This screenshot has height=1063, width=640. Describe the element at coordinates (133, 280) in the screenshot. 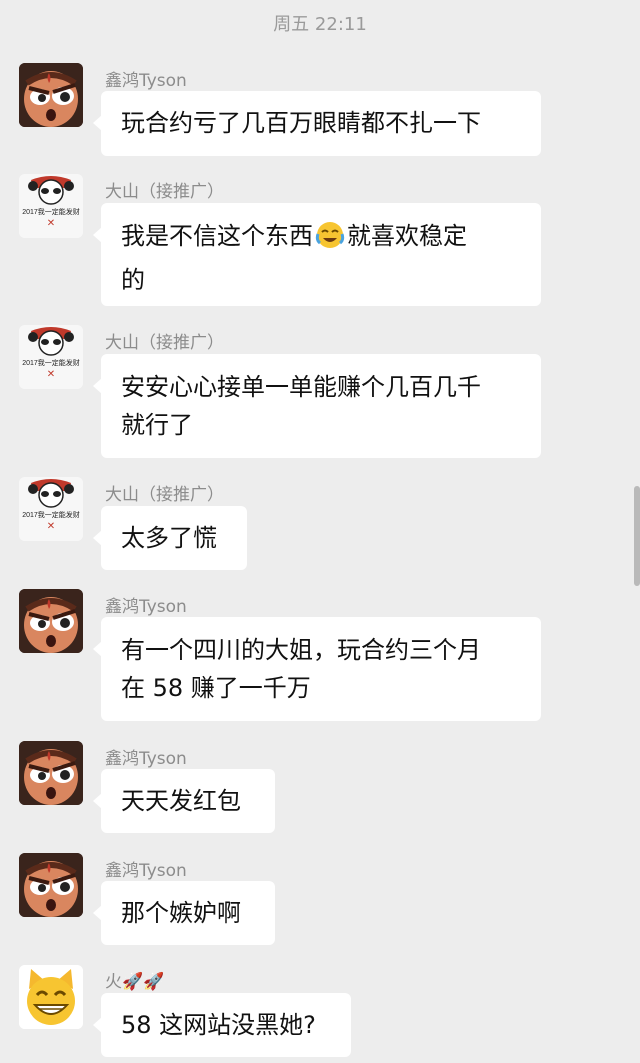

I see `message-text: 的` at that location.